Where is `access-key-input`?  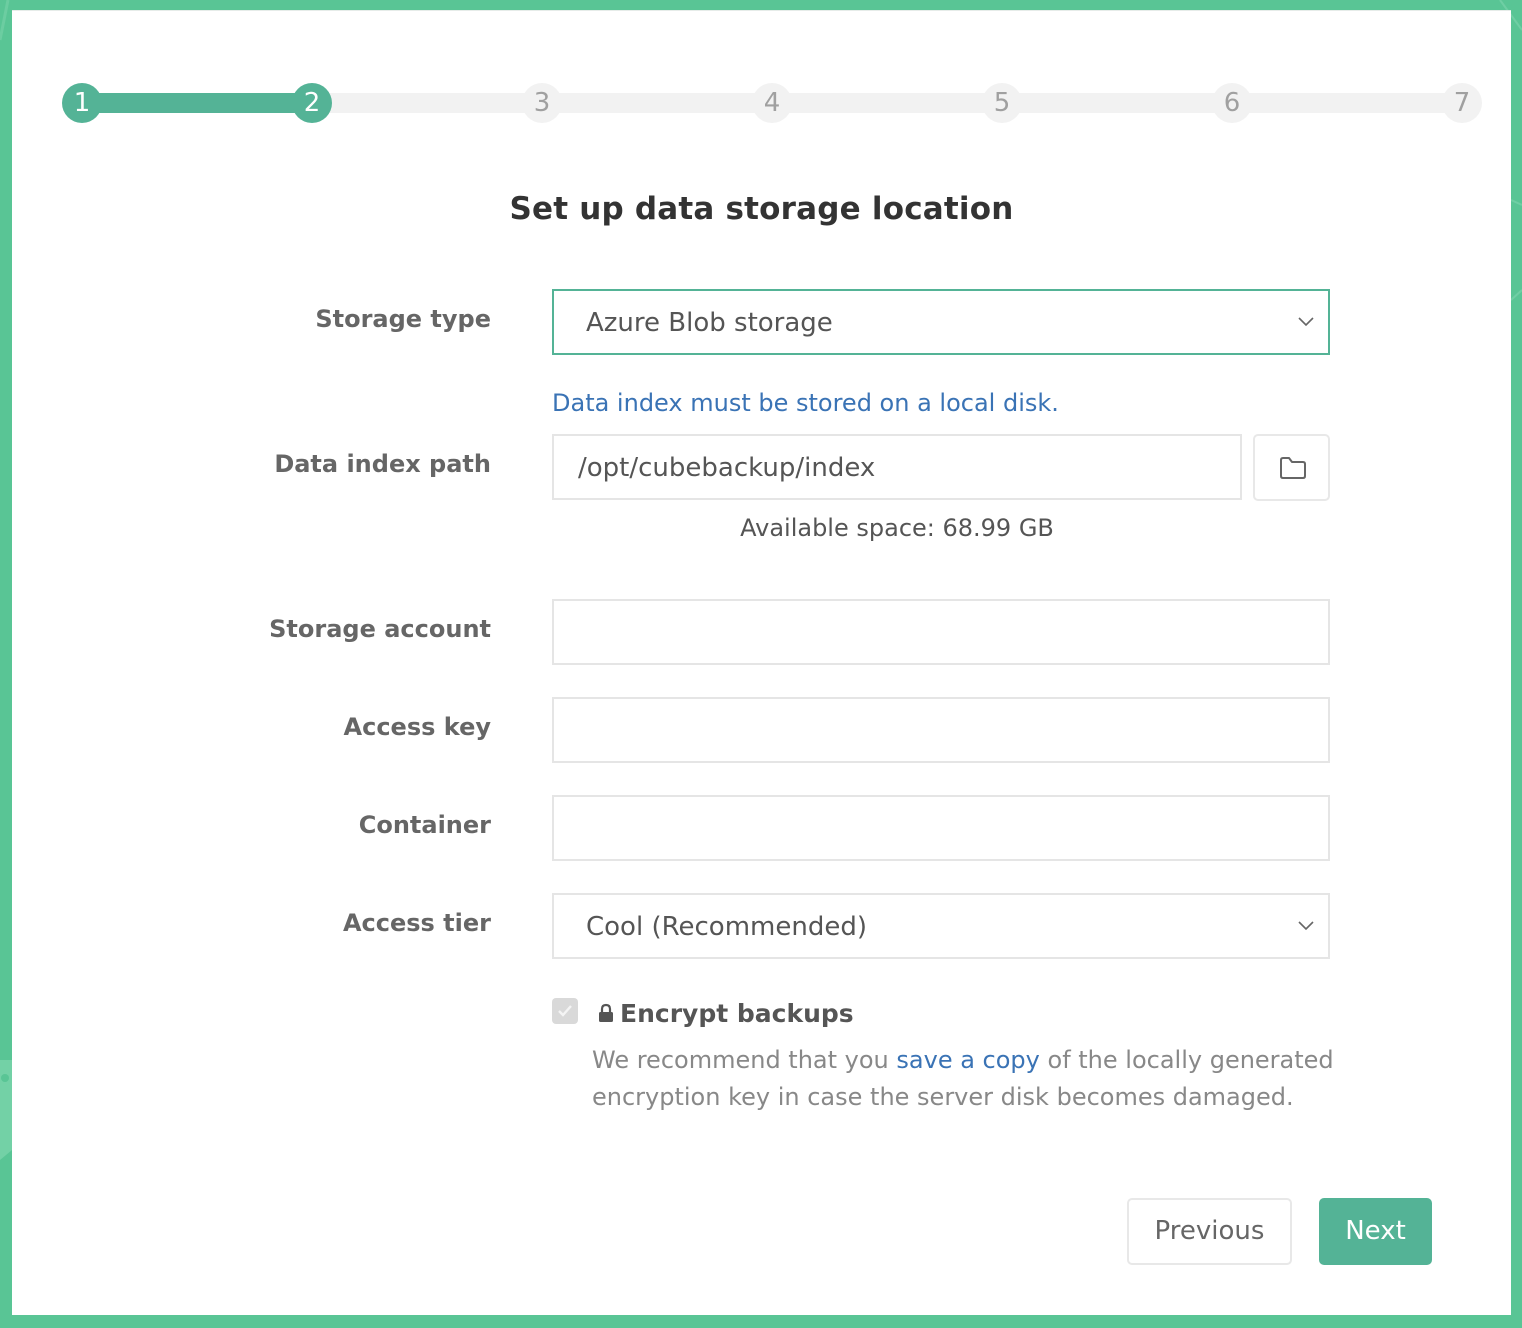 access-key-input is located at coordinates (941, 730).